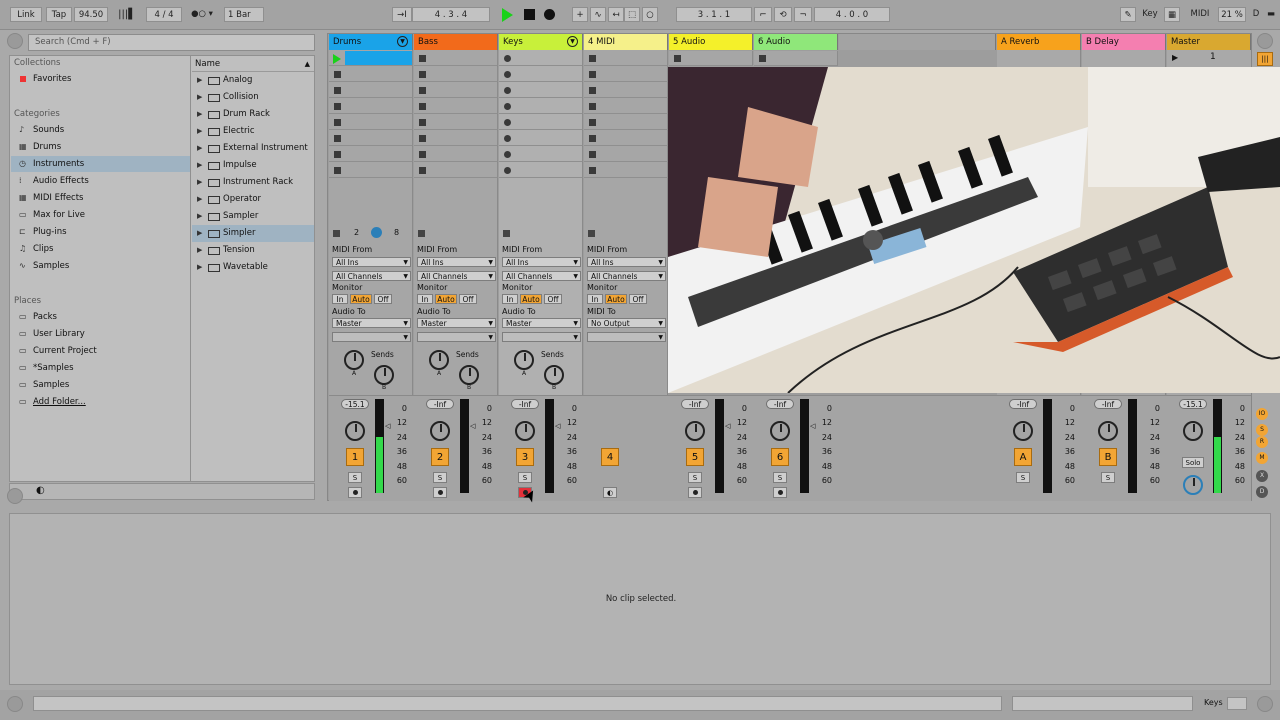 Image resolution: width=1280 pixels, height=720 pixels. I want to click on send-b-knob, so click(554, 375).